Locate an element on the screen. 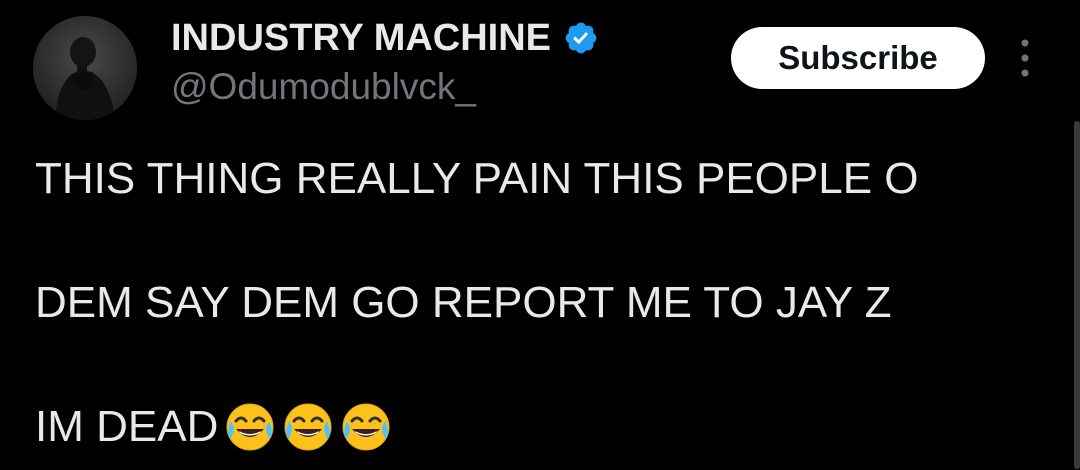 The height and width of the screenshot is (470, 1080). display-name: INDUSTRY MACHINE is located at coordinates (361, 38).